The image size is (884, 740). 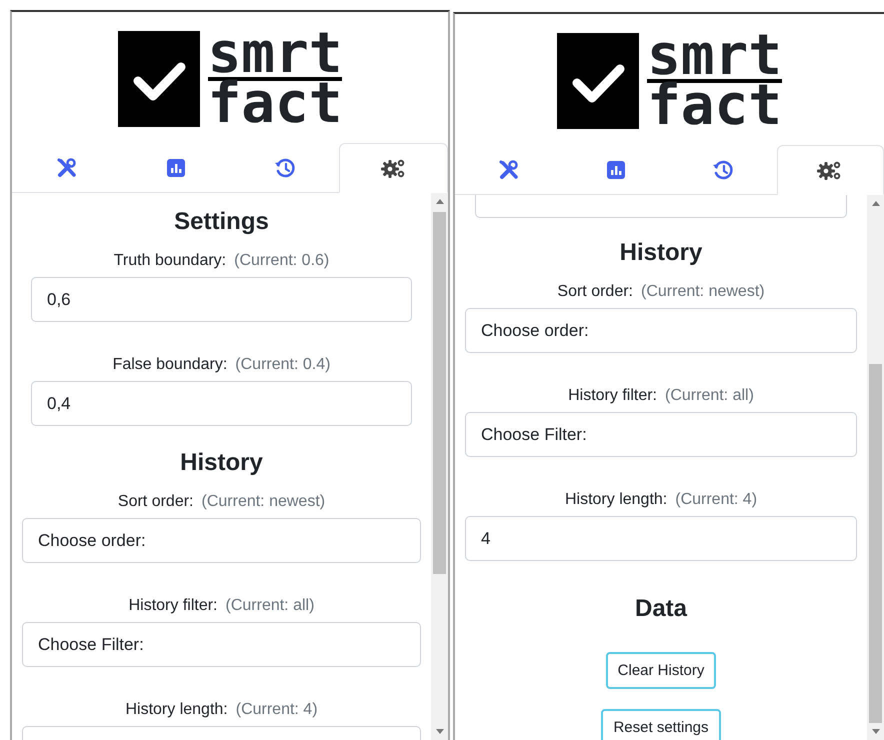 What do you see at coordinates (661, 724) in the screenshot?
I see `action-button: Reset settings` at bounding box center [661, 724].